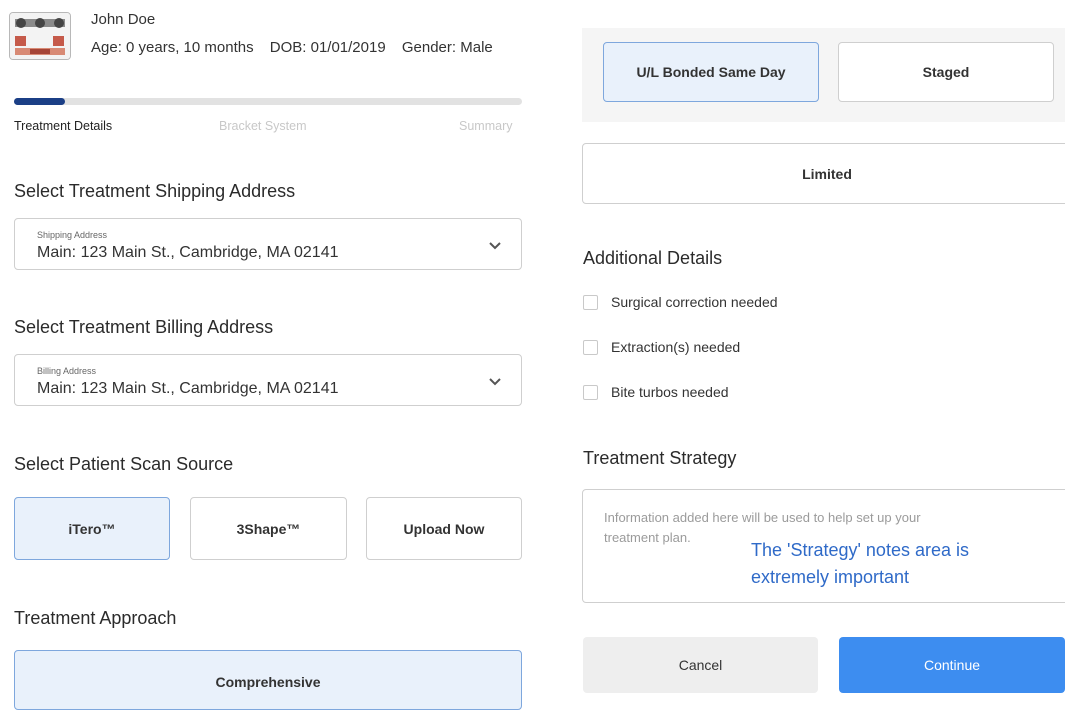 The image size is (1065, 710). Describe the element at coordinates (447, 47) in the screenshot. I see `patient-gender: Gender: Male` at that location.